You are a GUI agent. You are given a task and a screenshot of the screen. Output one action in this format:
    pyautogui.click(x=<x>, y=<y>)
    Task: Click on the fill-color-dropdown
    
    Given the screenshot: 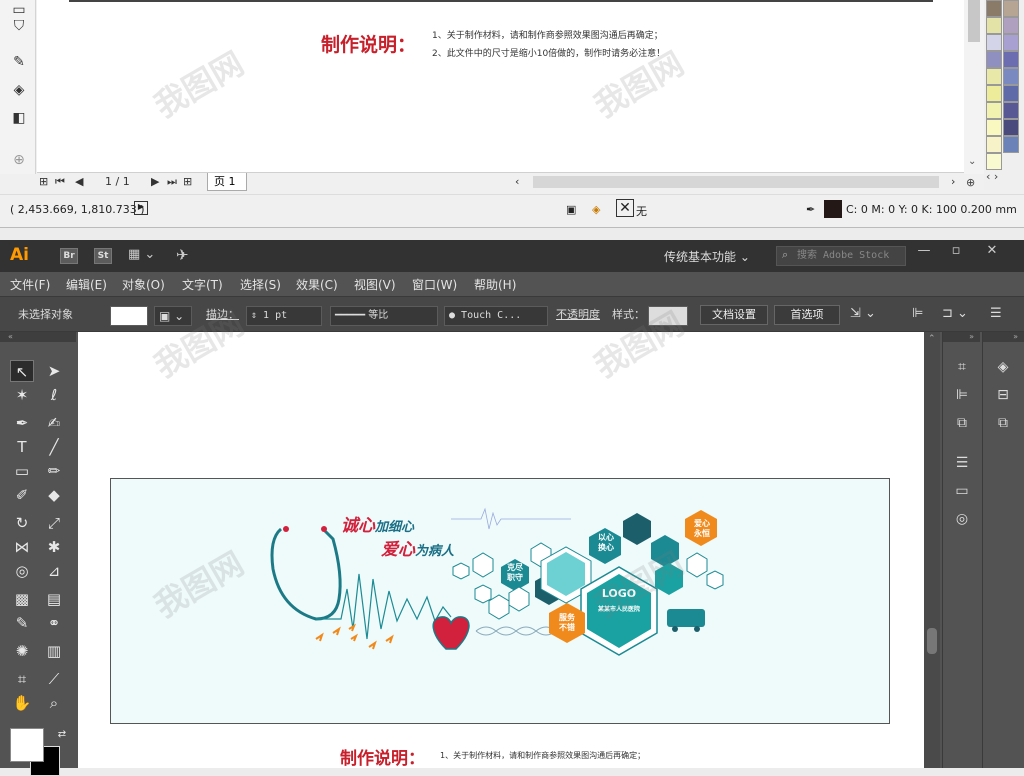 What is the action you would take?
    pyautogui.click(x=129, y=316)
    